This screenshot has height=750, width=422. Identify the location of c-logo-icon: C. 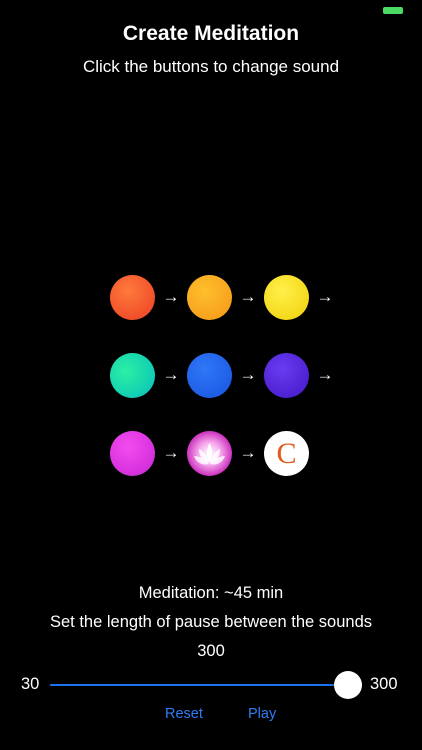
(286, 453).